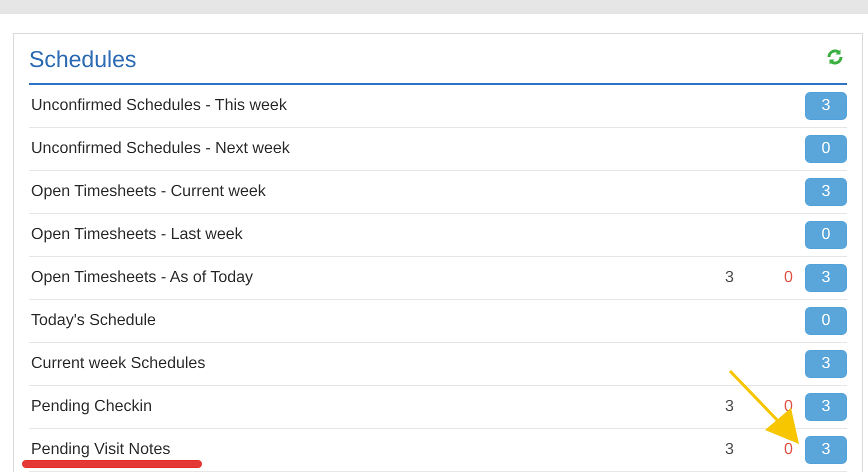  What do you see at coordinates (418, 149) in the screenshot?
I see `row-label: Unconfirmed Schedules - Next week` at bounding box center [418, 149].